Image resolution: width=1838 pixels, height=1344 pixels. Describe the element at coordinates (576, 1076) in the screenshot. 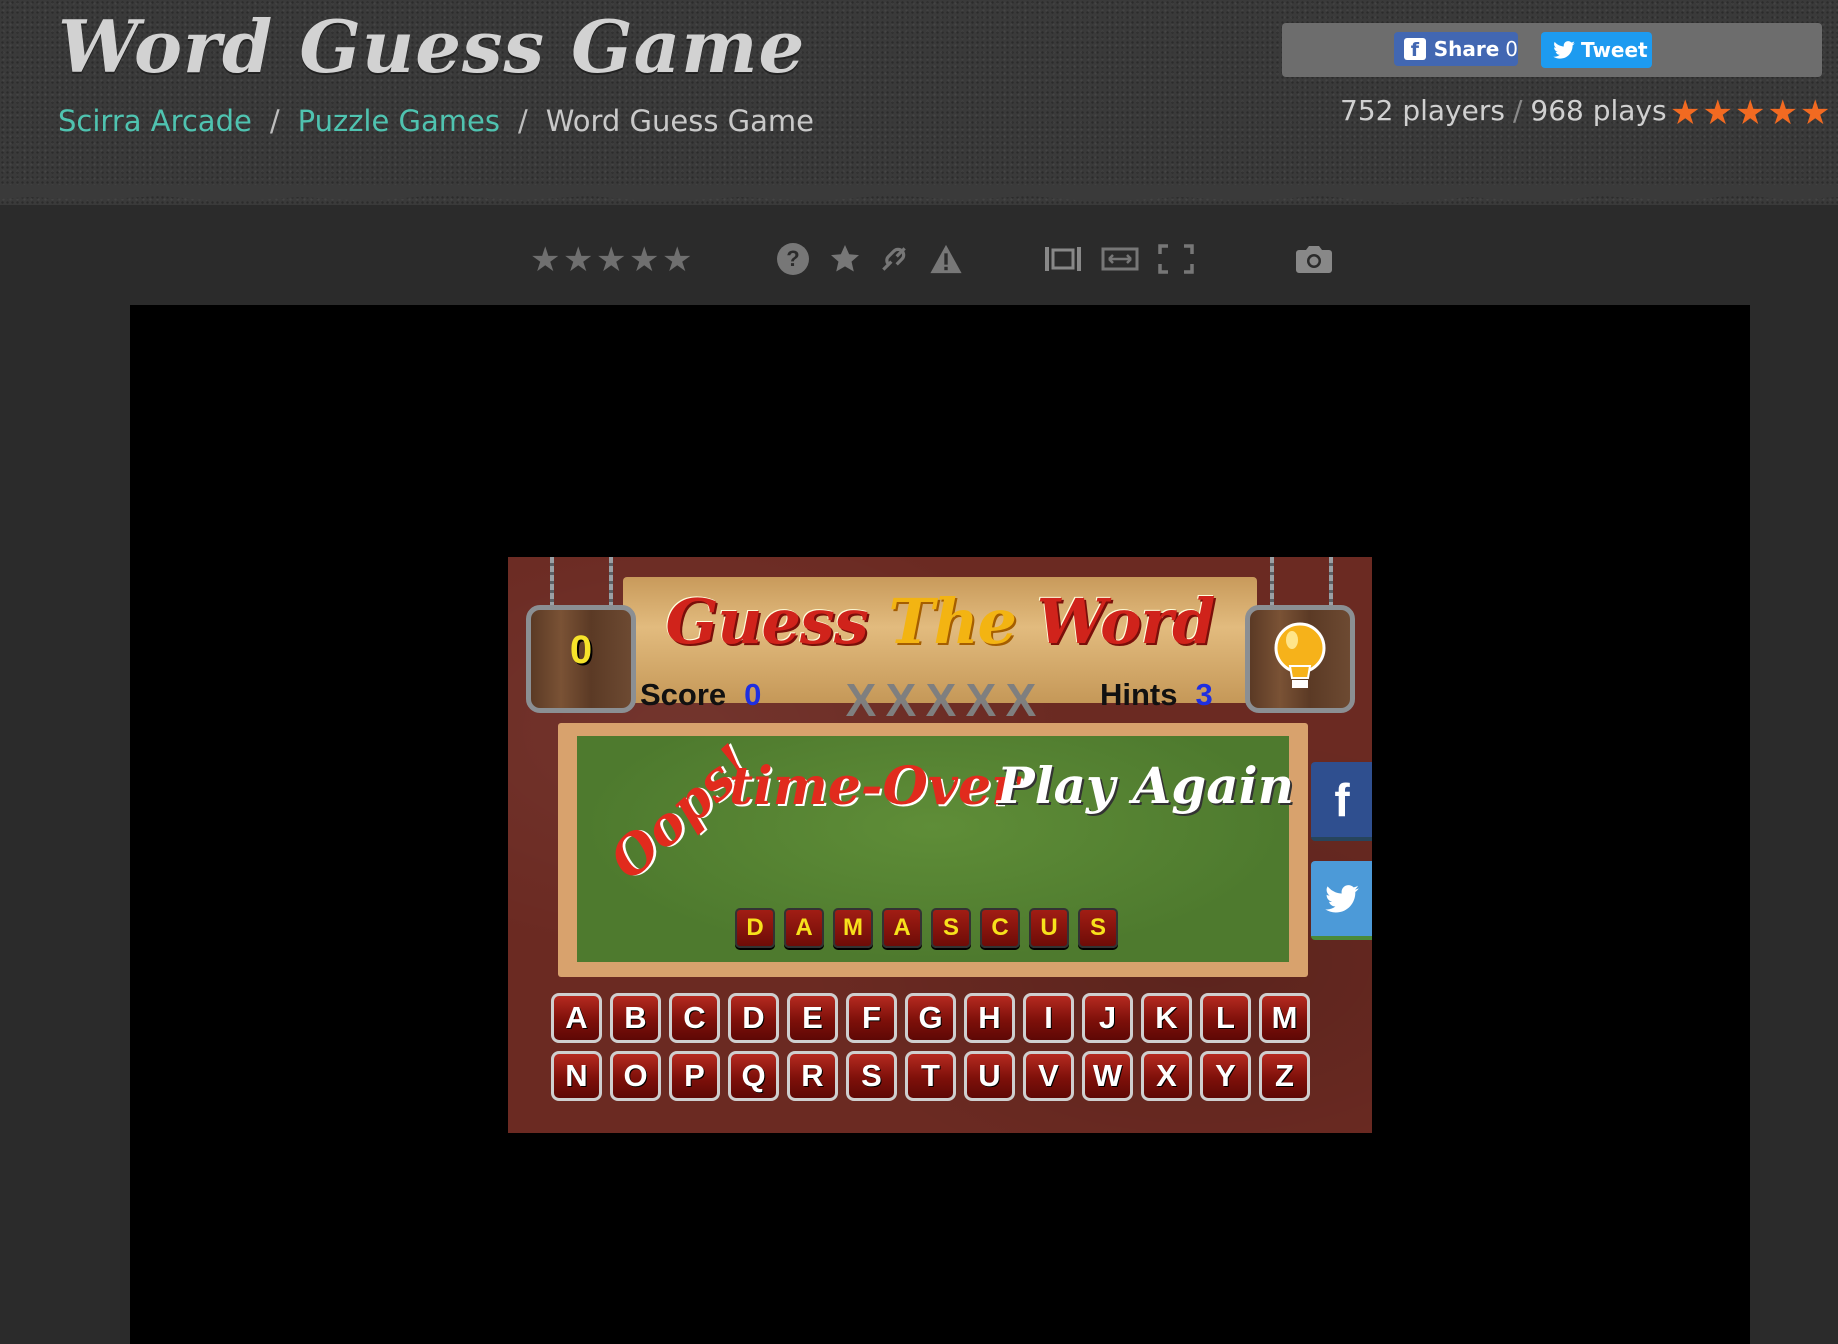

I see `letter-key-n: N` at that location.